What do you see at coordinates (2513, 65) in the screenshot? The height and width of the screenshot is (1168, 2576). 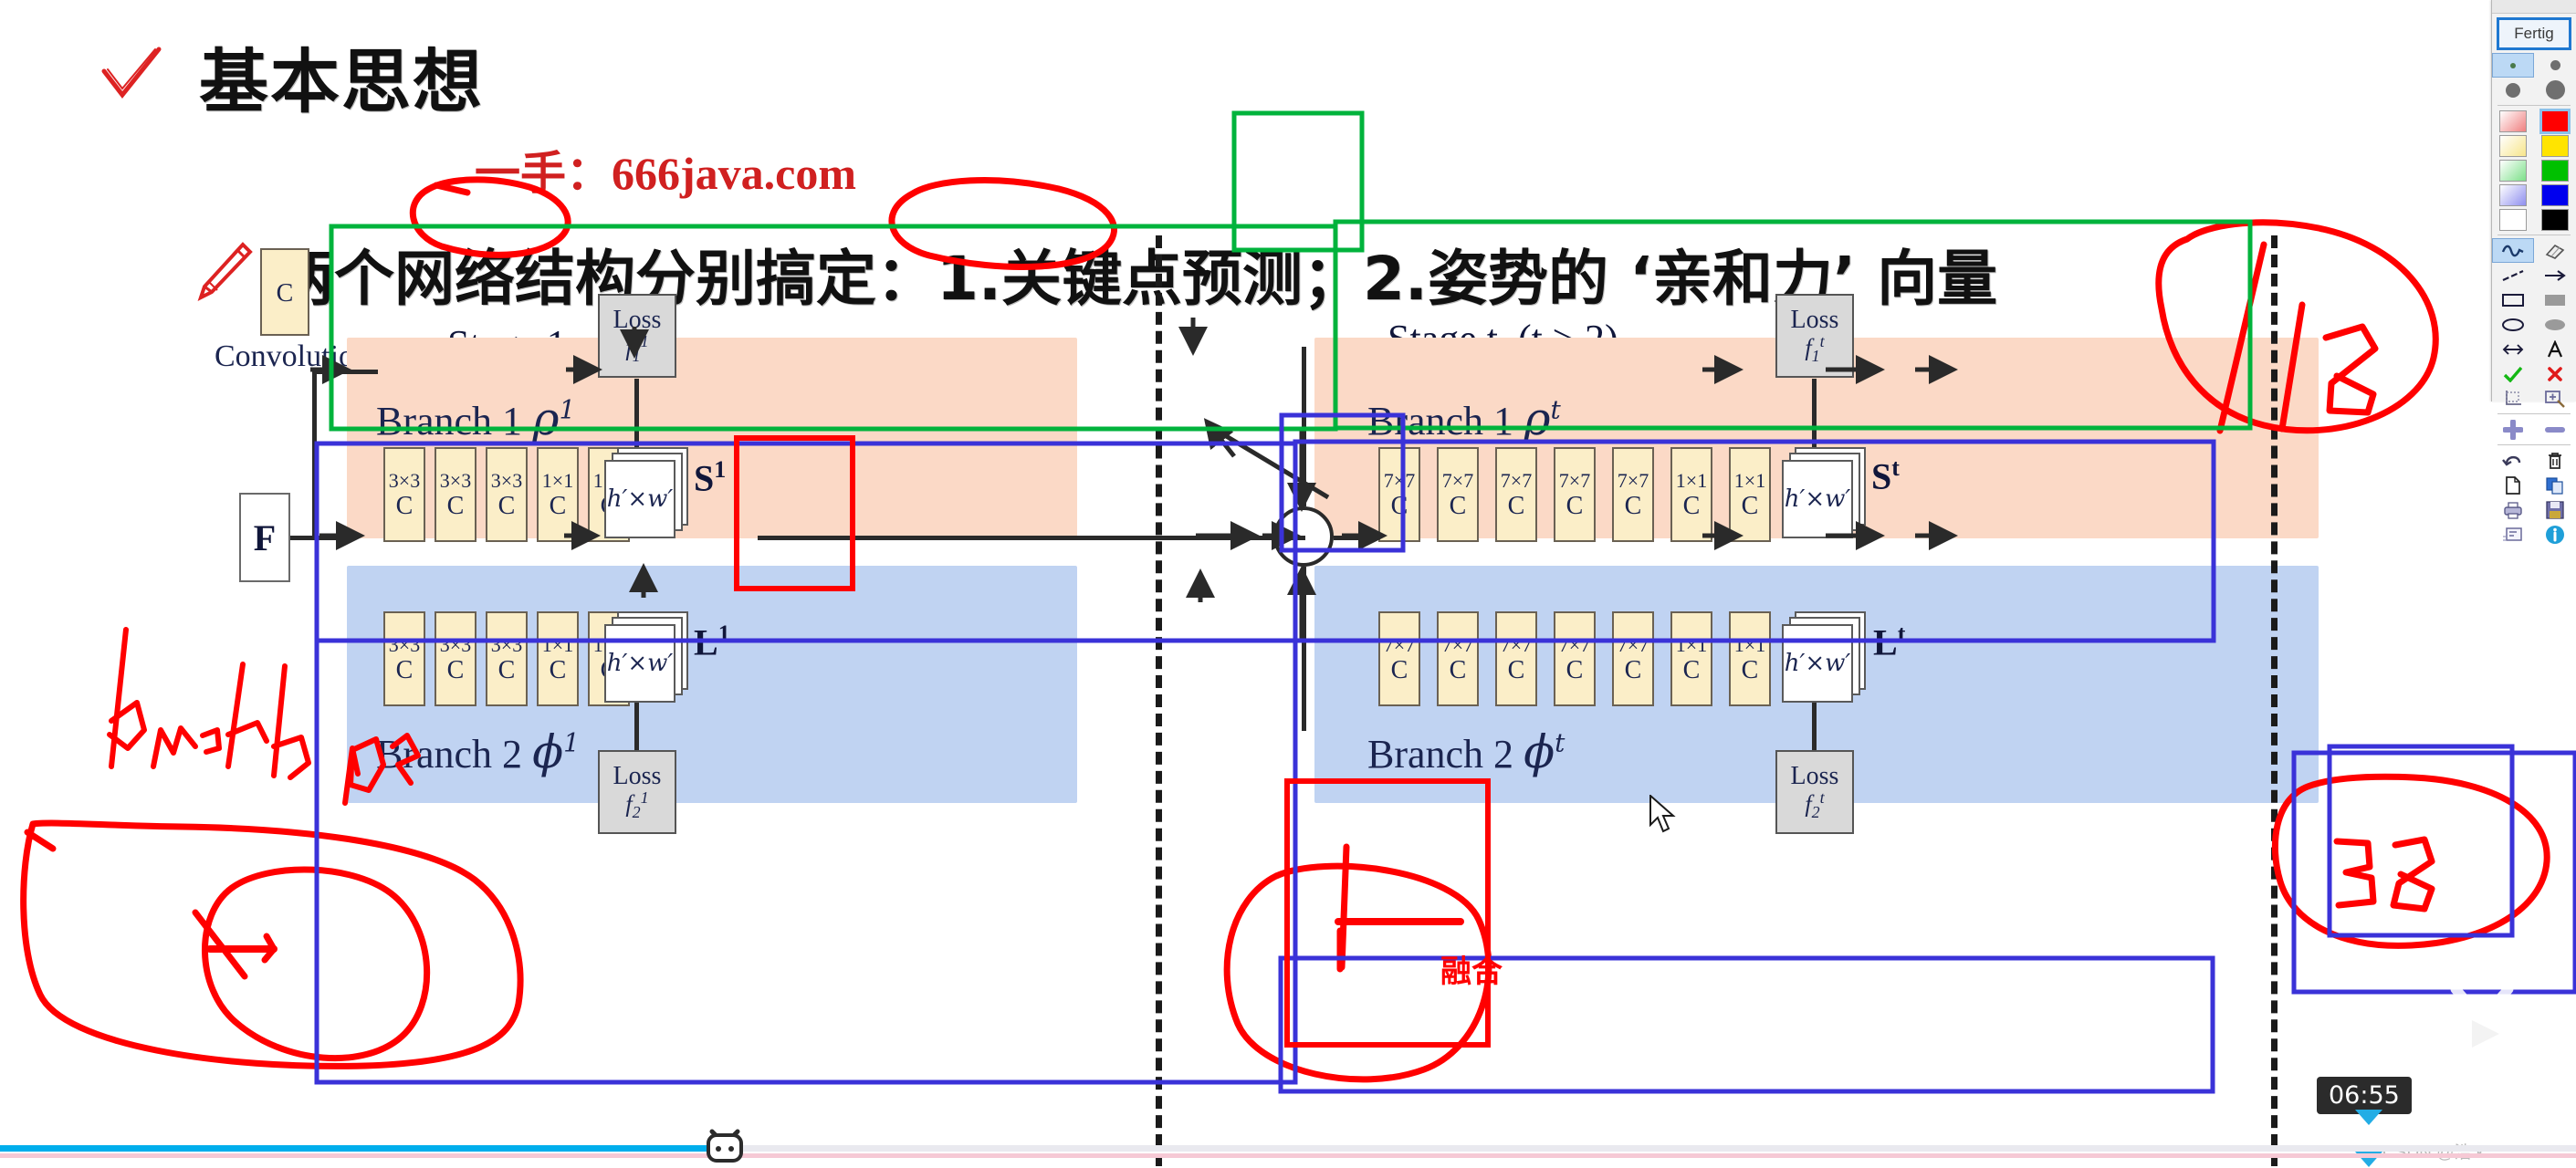 I see `pen-size-xs` at bounding box center [2513, 65].